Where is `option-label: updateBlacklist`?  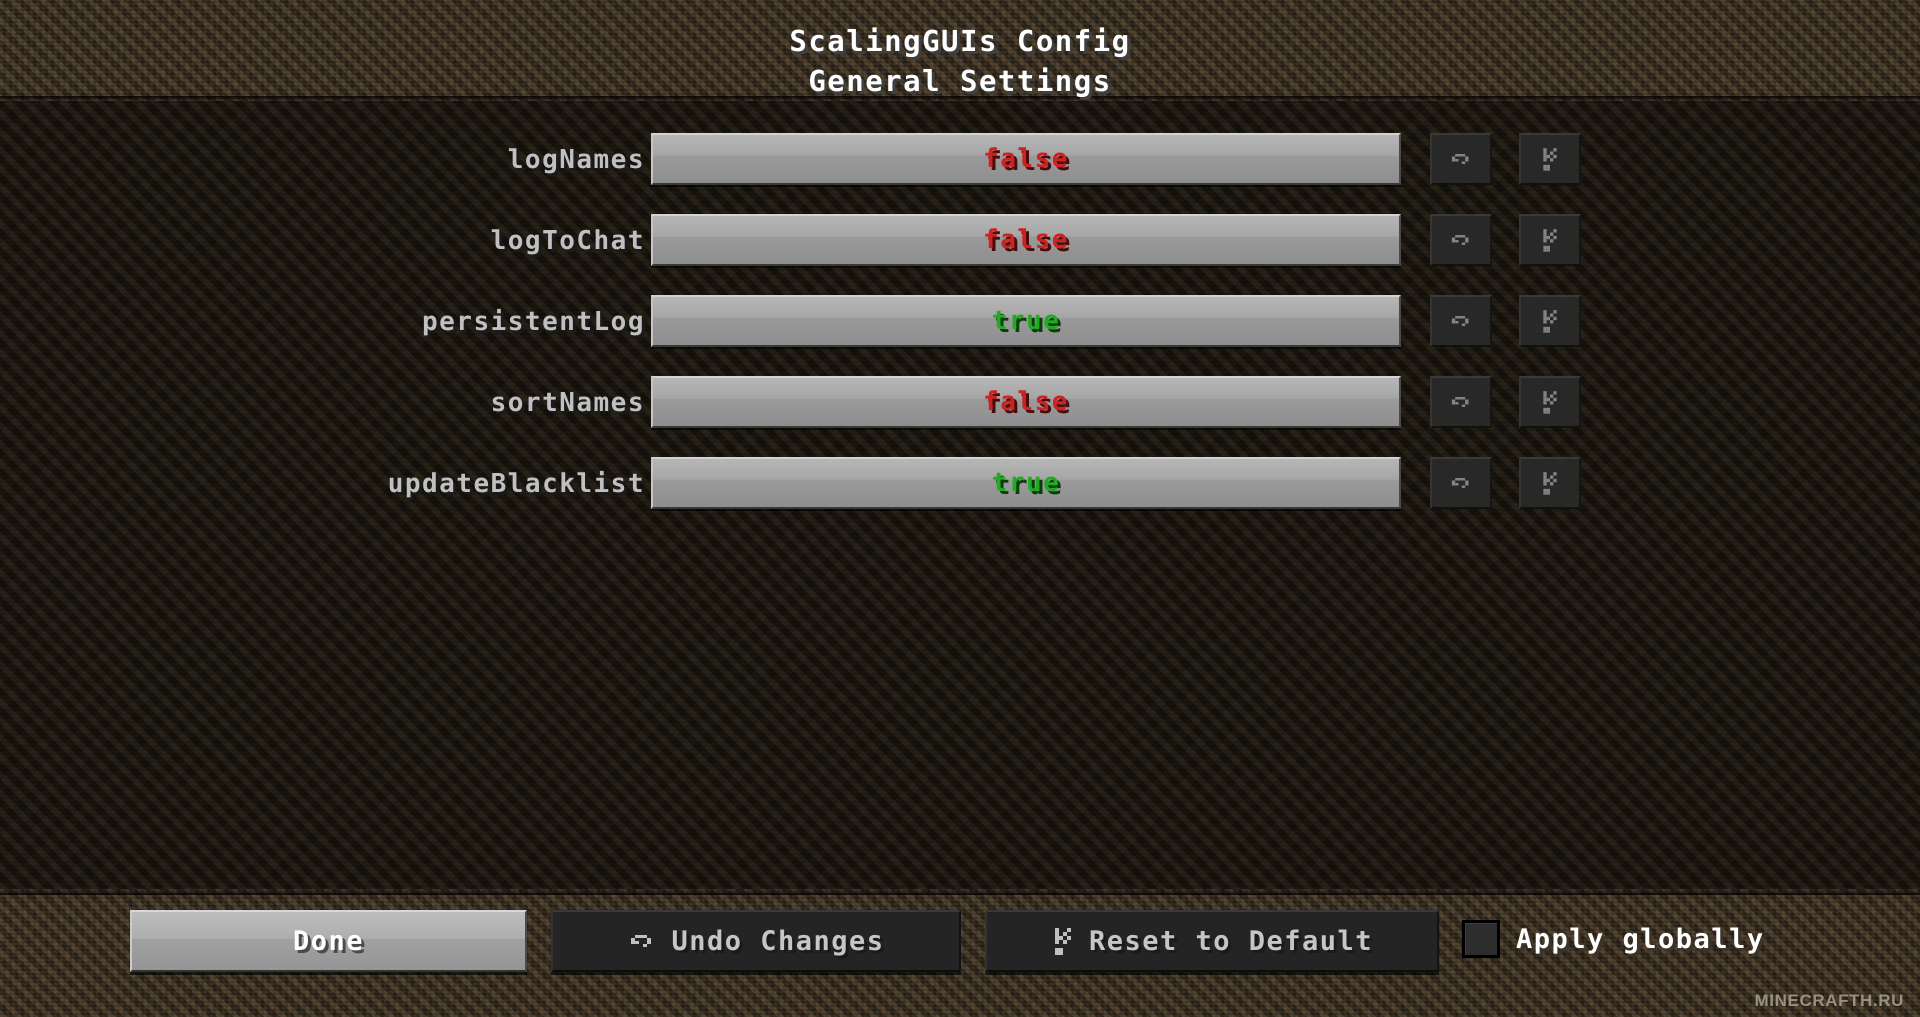 option-label: updateBlacklist is located at coordinates (516, 484).